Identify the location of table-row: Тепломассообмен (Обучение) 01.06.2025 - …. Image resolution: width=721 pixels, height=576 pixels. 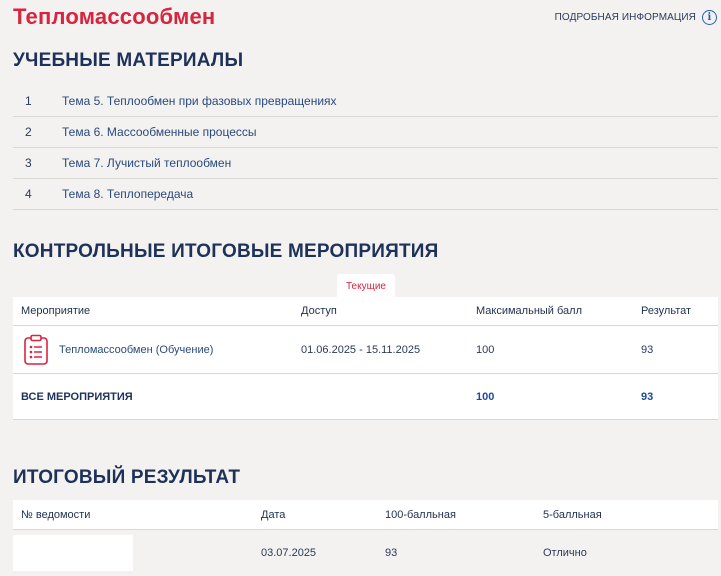
(365, 350).